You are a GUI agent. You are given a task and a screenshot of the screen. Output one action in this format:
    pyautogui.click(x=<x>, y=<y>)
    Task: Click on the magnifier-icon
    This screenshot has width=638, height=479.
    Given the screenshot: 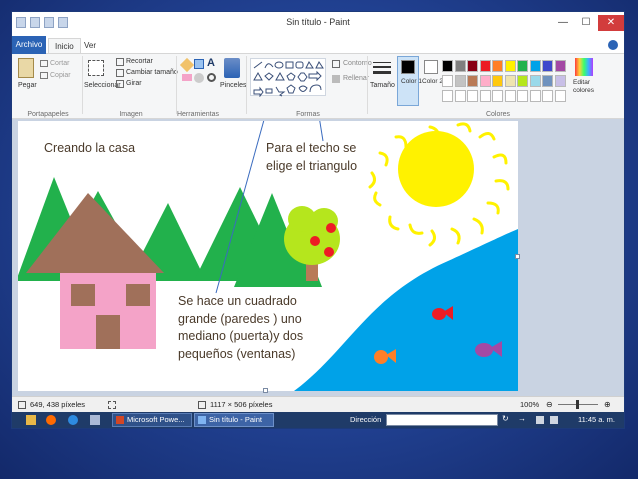 What is the action you would take?
    pyautogui.click(x=211, y=77)
    